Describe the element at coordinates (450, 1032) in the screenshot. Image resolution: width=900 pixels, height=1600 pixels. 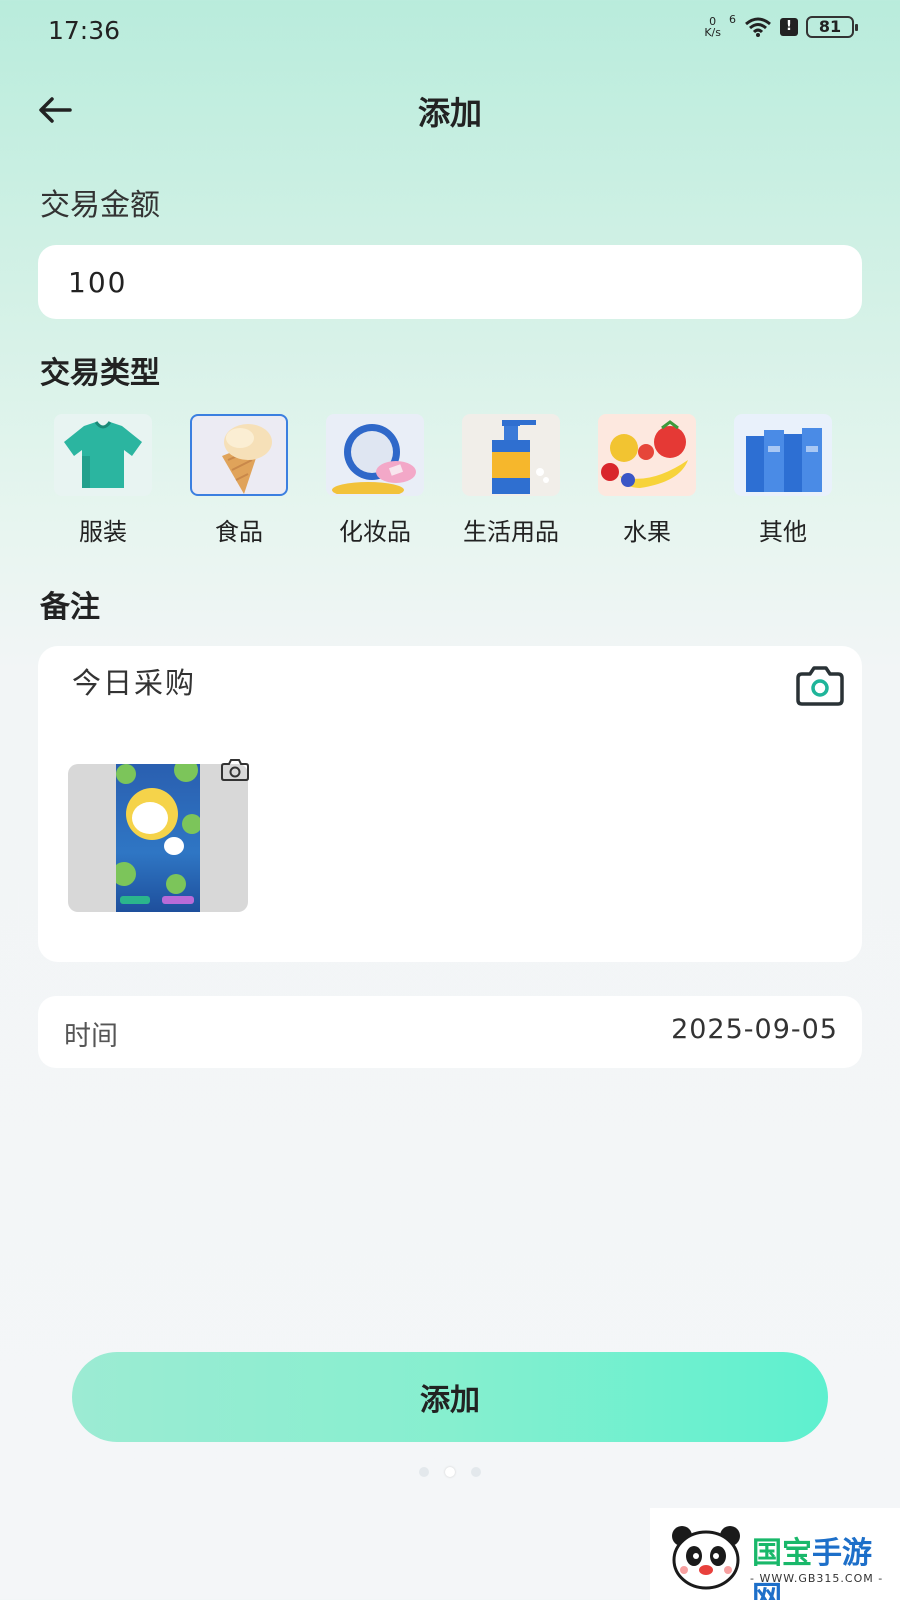
I see `time-picker-row: 时间 2025-09-05` at that location.